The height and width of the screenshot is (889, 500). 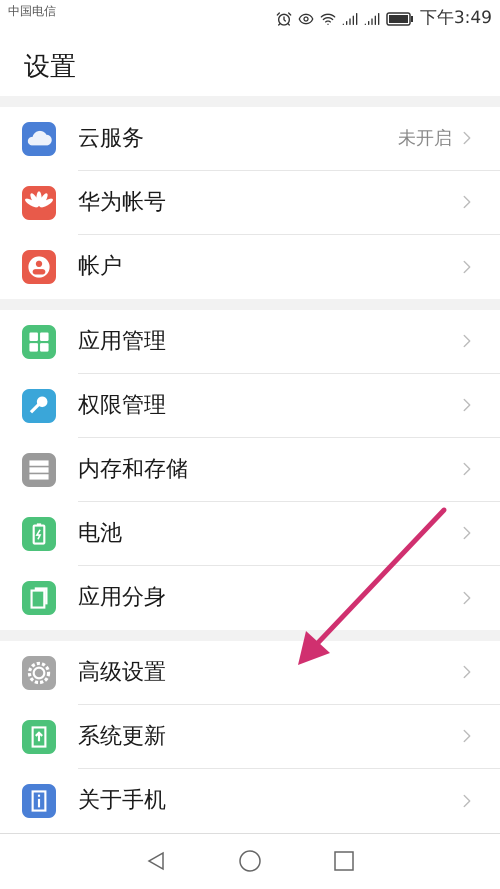 What do you see at coordinates (306, 18) in the screenshot?
I see `eye-icon` at bounding box center [306, 18].